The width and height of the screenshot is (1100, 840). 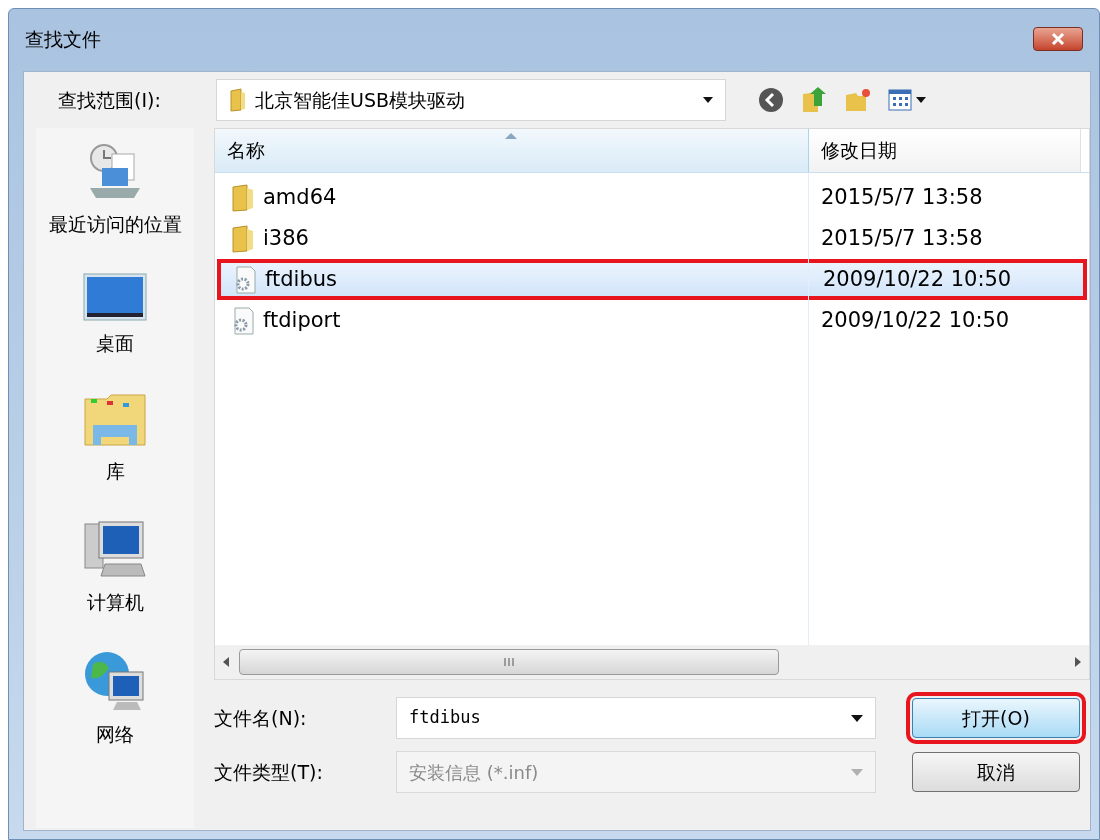 I want to click on close-button, so click(x=1058, y=39).